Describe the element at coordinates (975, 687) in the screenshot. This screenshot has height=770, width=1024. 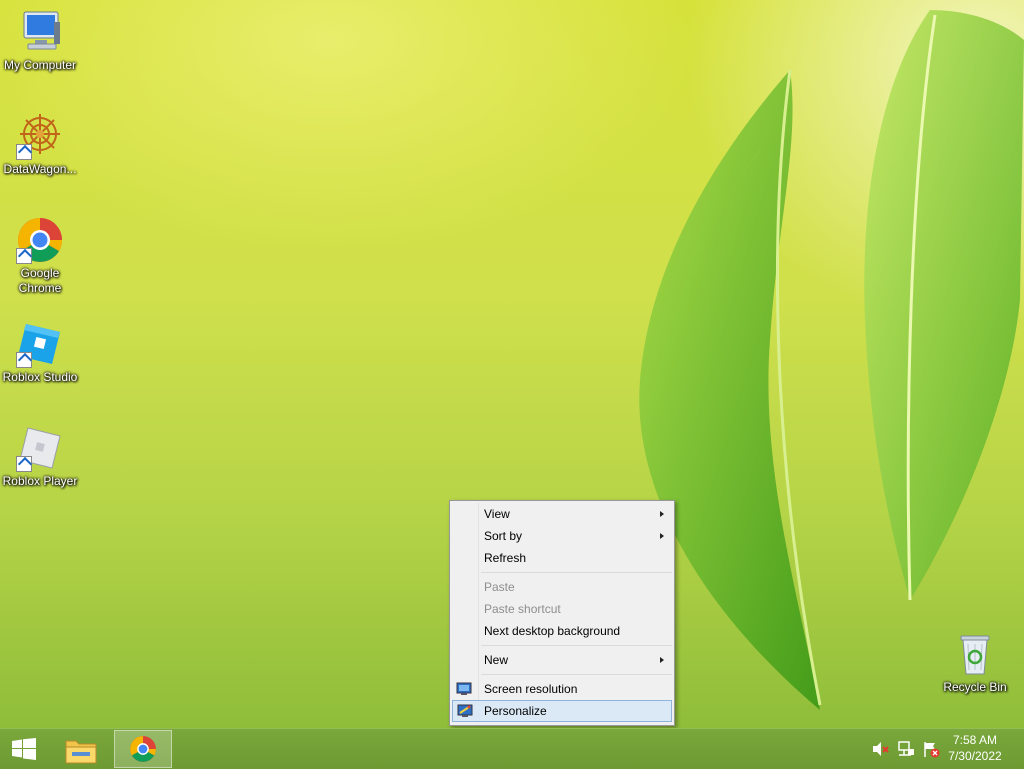
I see `desktop-icon-label: Recycle Bin` at that location.